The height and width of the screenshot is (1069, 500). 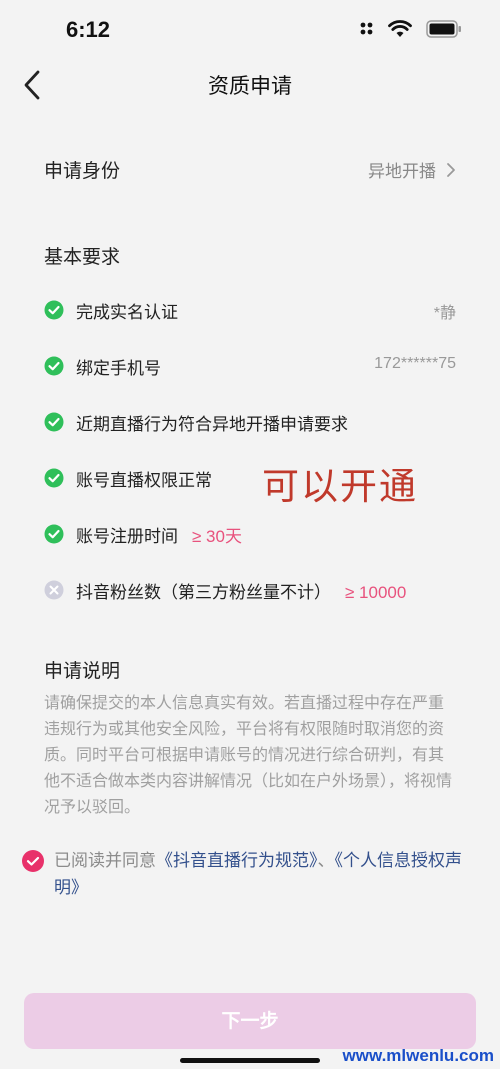 I want to click on requirement-item: 抖音粉丝数（第三方粉丝量不计） ≥ 10000, so click(x=250, y=590).